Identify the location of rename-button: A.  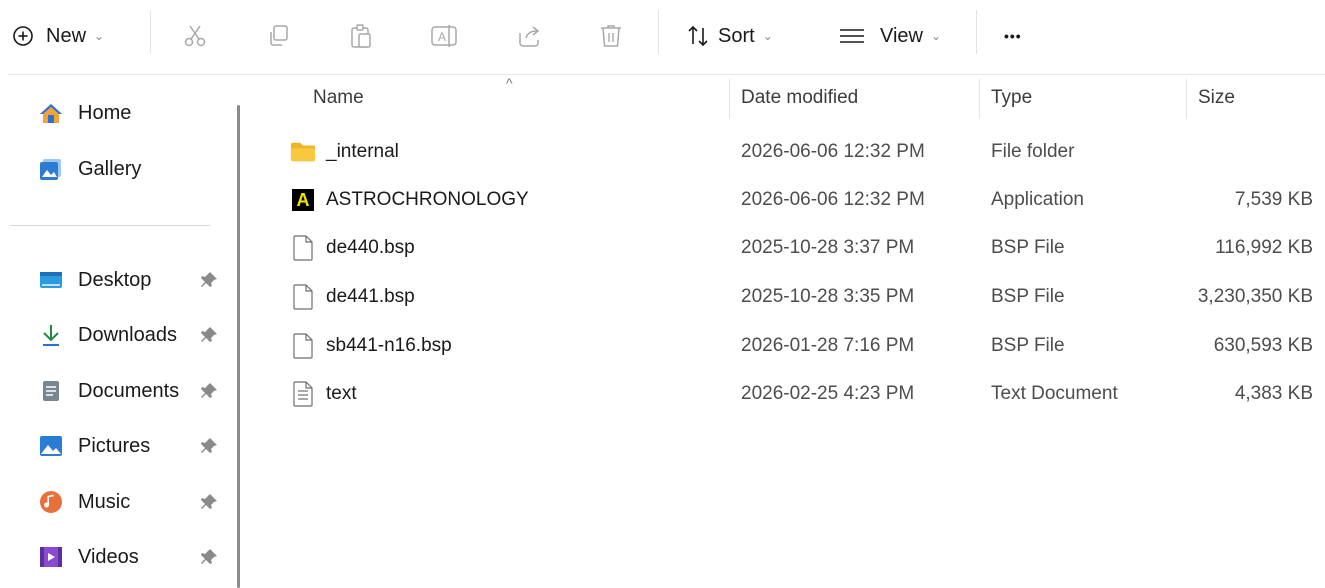
(445, 36).